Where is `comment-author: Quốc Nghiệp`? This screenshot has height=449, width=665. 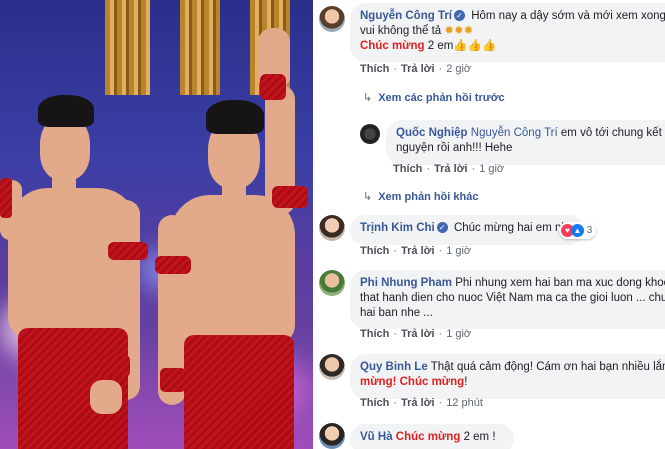
comment-author: Quốc Nghiệp is located at coordinates (432, 133).